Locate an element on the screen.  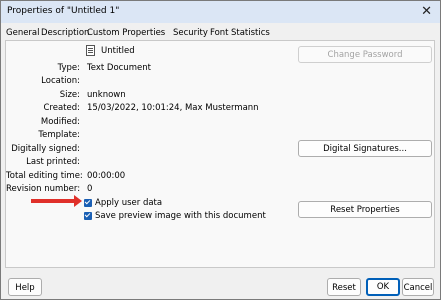
tab-security: Security is located at coordinates (190, 33).